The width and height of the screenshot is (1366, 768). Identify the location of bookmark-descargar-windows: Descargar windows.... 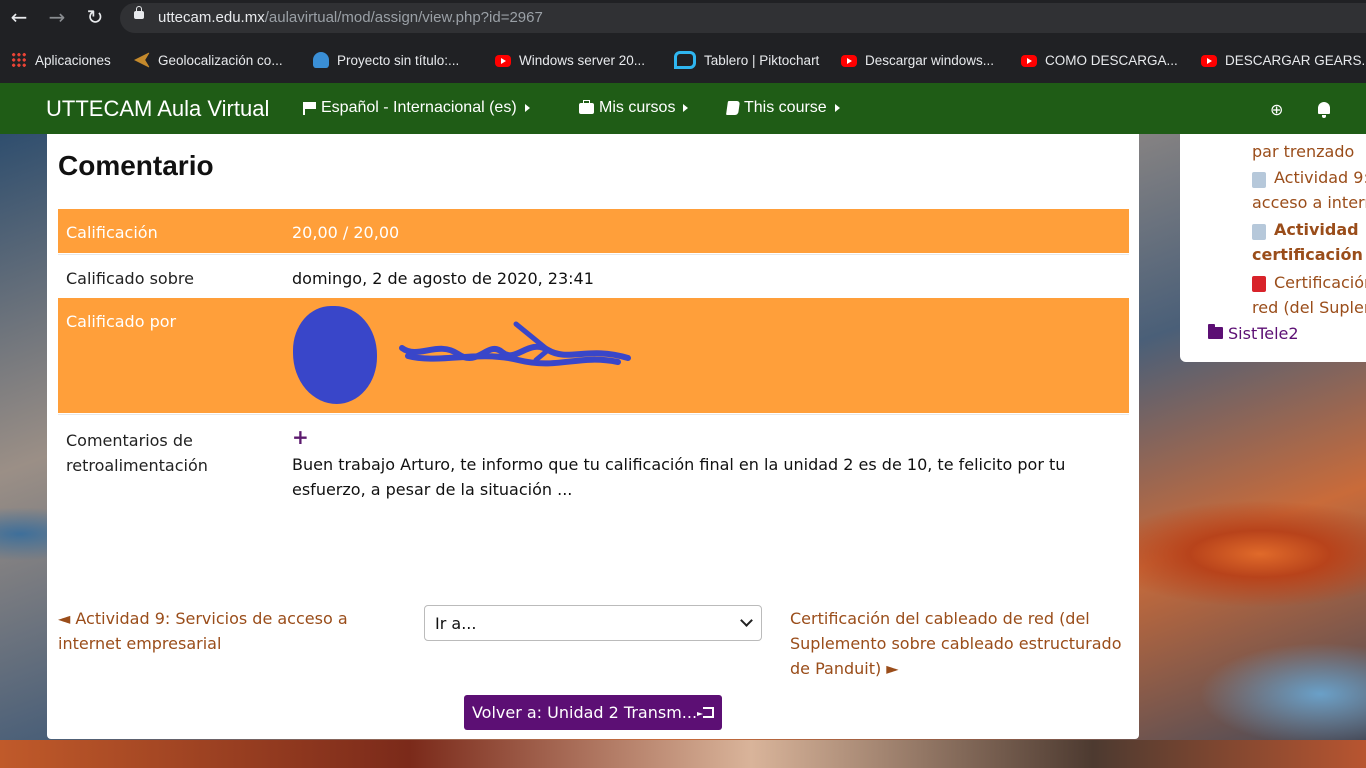
(917, 60).